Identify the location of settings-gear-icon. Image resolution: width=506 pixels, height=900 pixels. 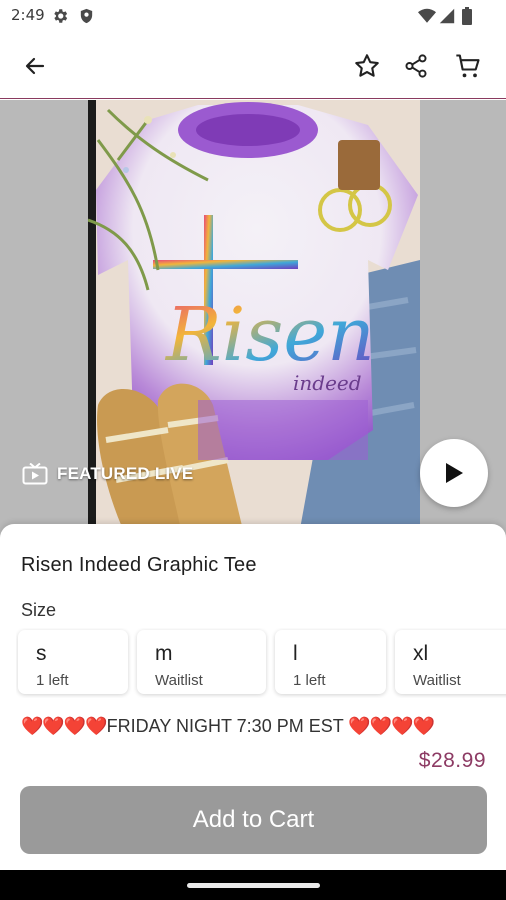
(60, 18).